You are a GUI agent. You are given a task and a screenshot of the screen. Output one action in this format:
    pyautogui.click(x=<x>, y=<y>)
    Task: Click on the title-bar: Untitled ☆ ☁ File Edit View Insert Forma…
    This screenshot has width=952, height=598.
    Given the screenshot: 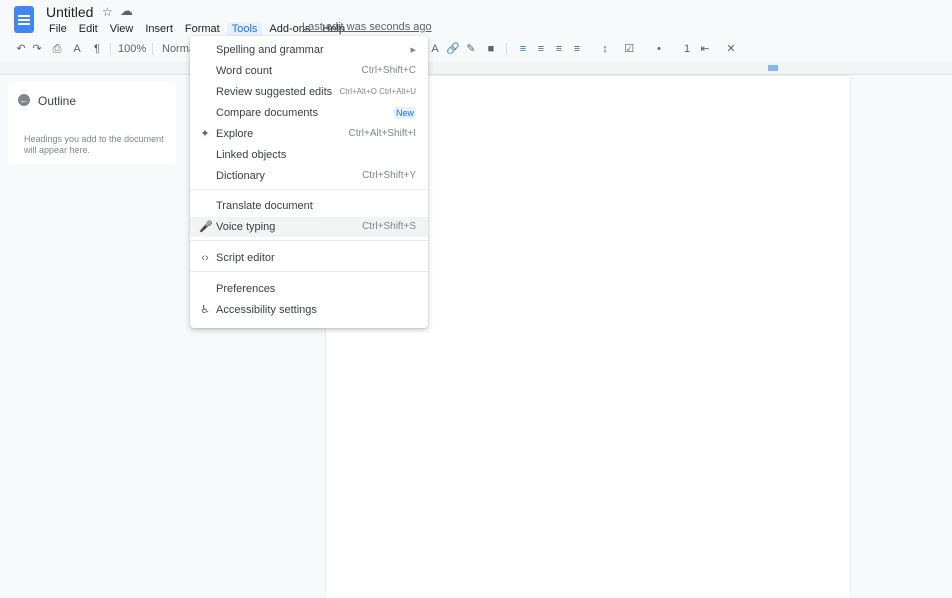 What is the action you would take?
    pyautogui.click(x=476, y=20)
    